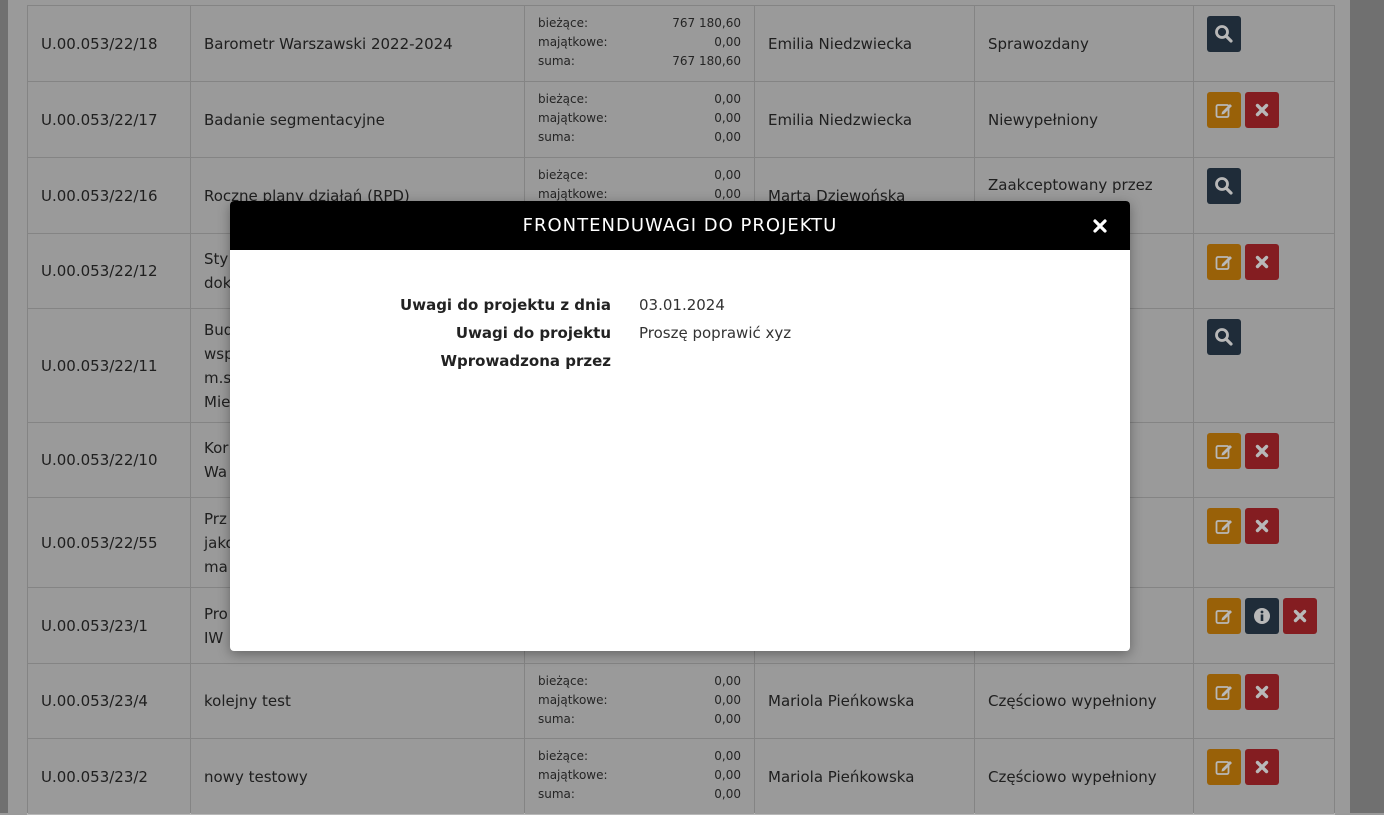 This screenshot has height=815, width=1384. I want to click on remarks-text-value: Proszę poprawić xyz, so click(715, 333).